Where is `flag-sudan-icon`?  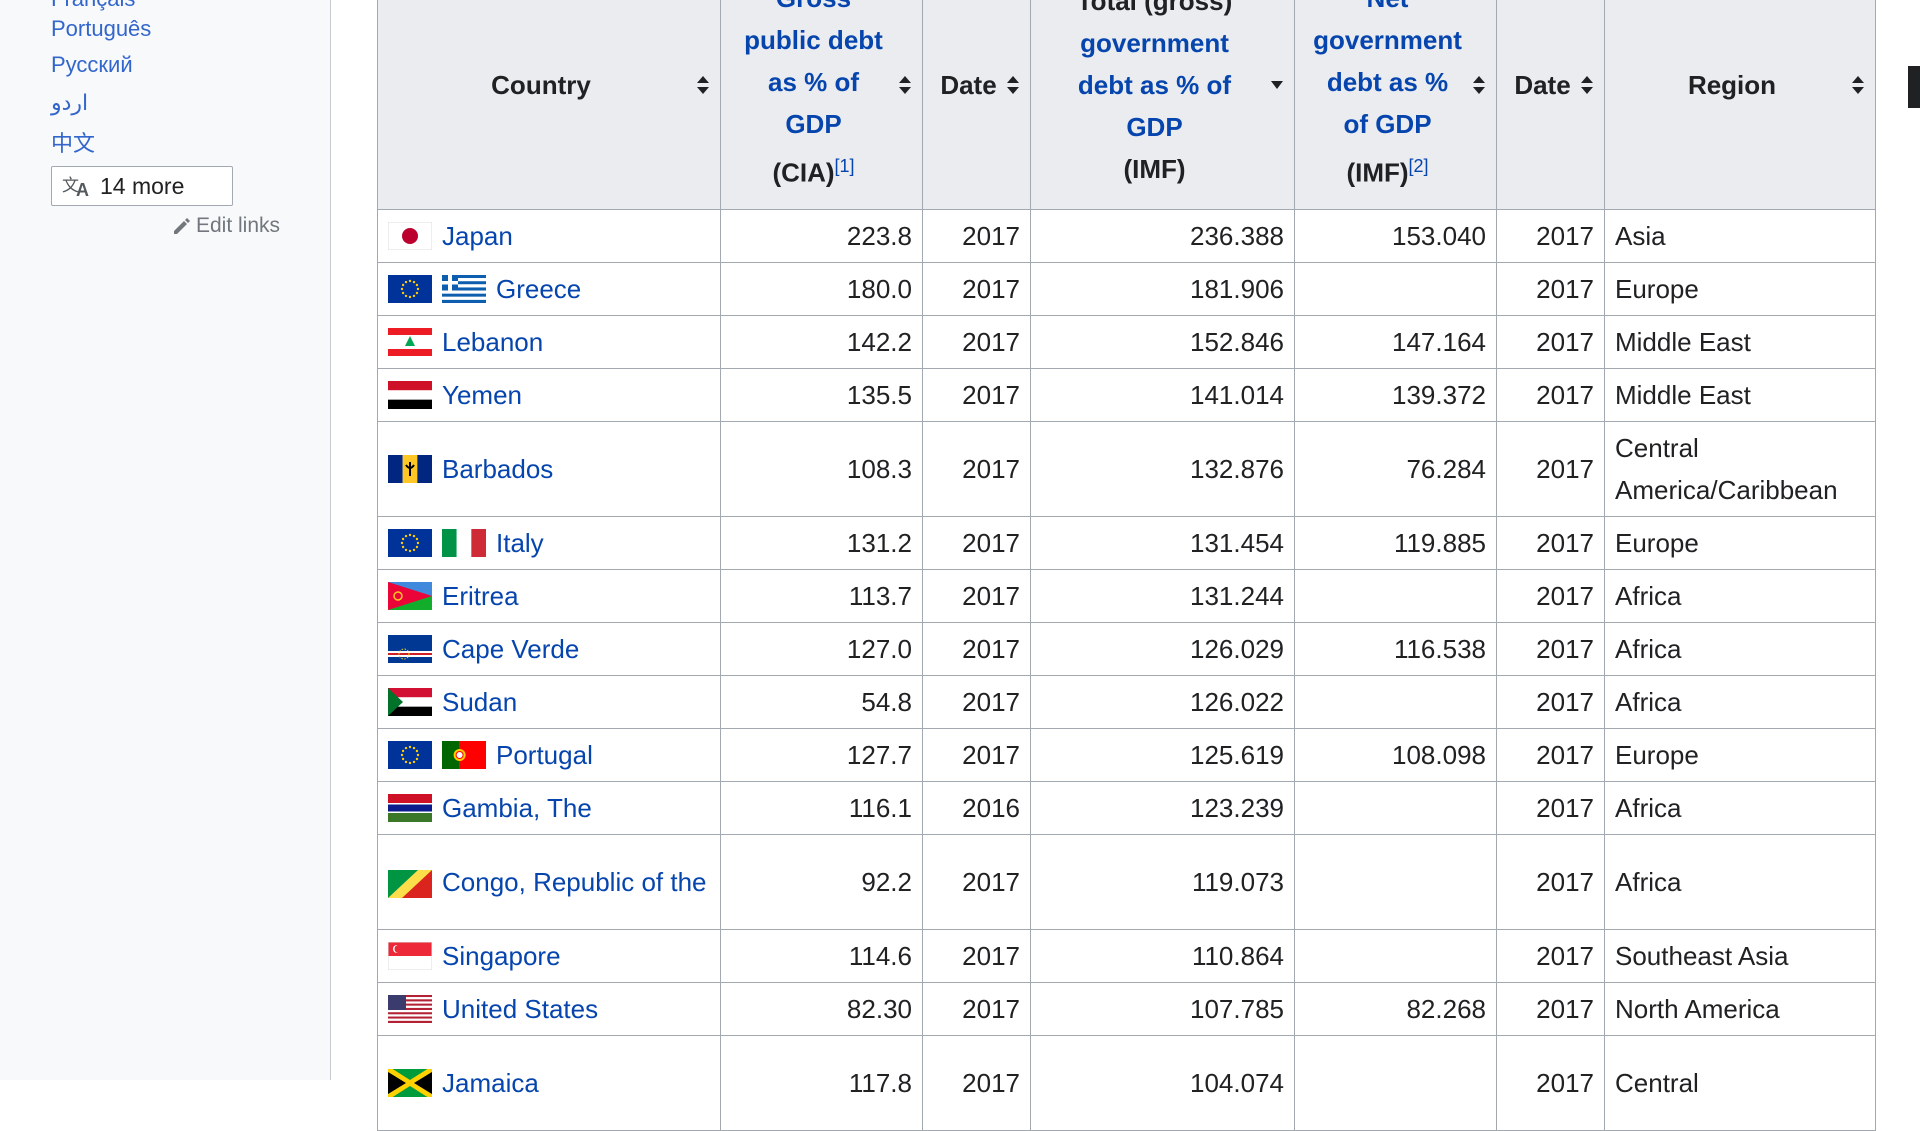
flag-sudan-icon is located at coordinates (410, 702).